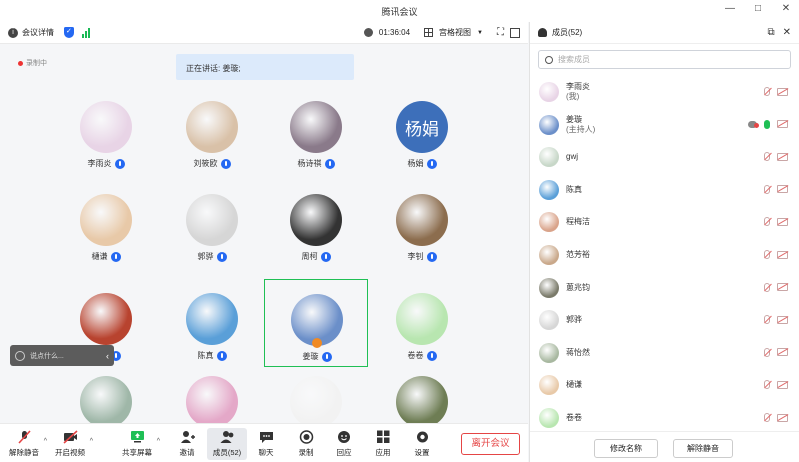 Image resolution: width=799 pixels, height=462 pixels. Describe the element at coordinates (69, 32) in the screenshot. I see `security-shield-icon` at that location.